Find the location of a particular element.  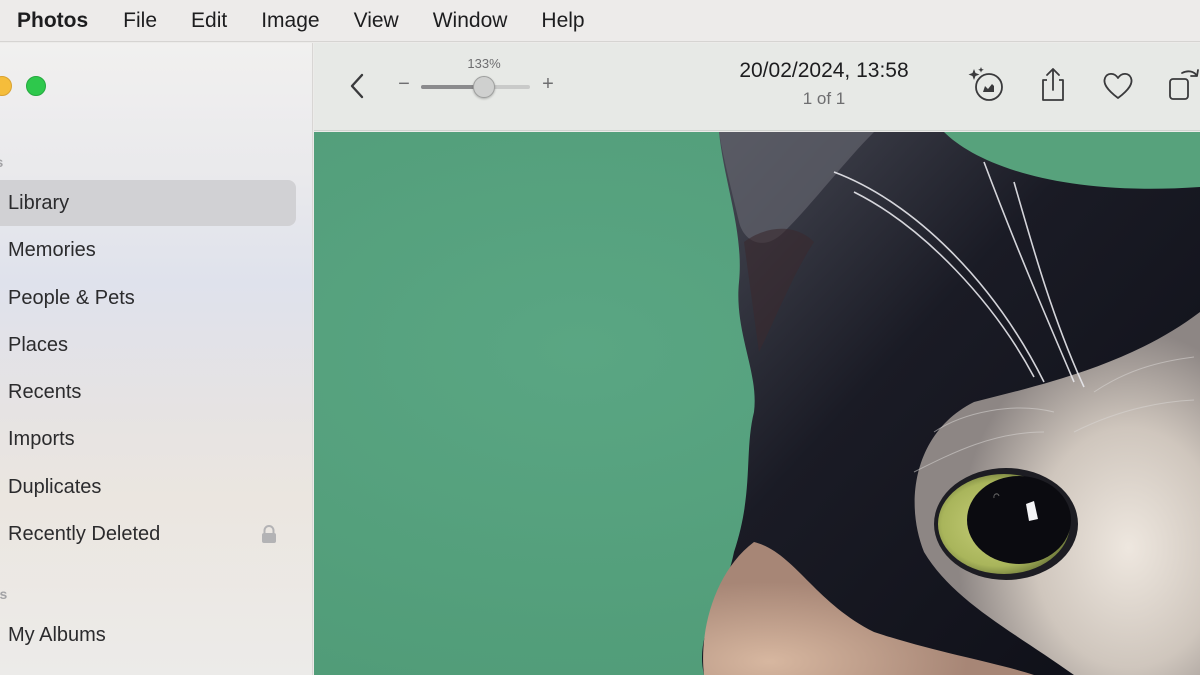

sidebar-item-label: My Albums is located at coordinates (57, 634).